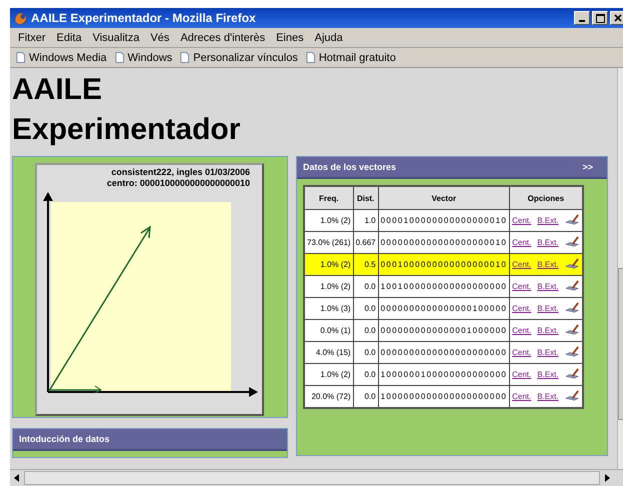  Describe the element at coordinates (329, 331) in the screenshot. I see `table-cell: 0.0% (1)` at that location.